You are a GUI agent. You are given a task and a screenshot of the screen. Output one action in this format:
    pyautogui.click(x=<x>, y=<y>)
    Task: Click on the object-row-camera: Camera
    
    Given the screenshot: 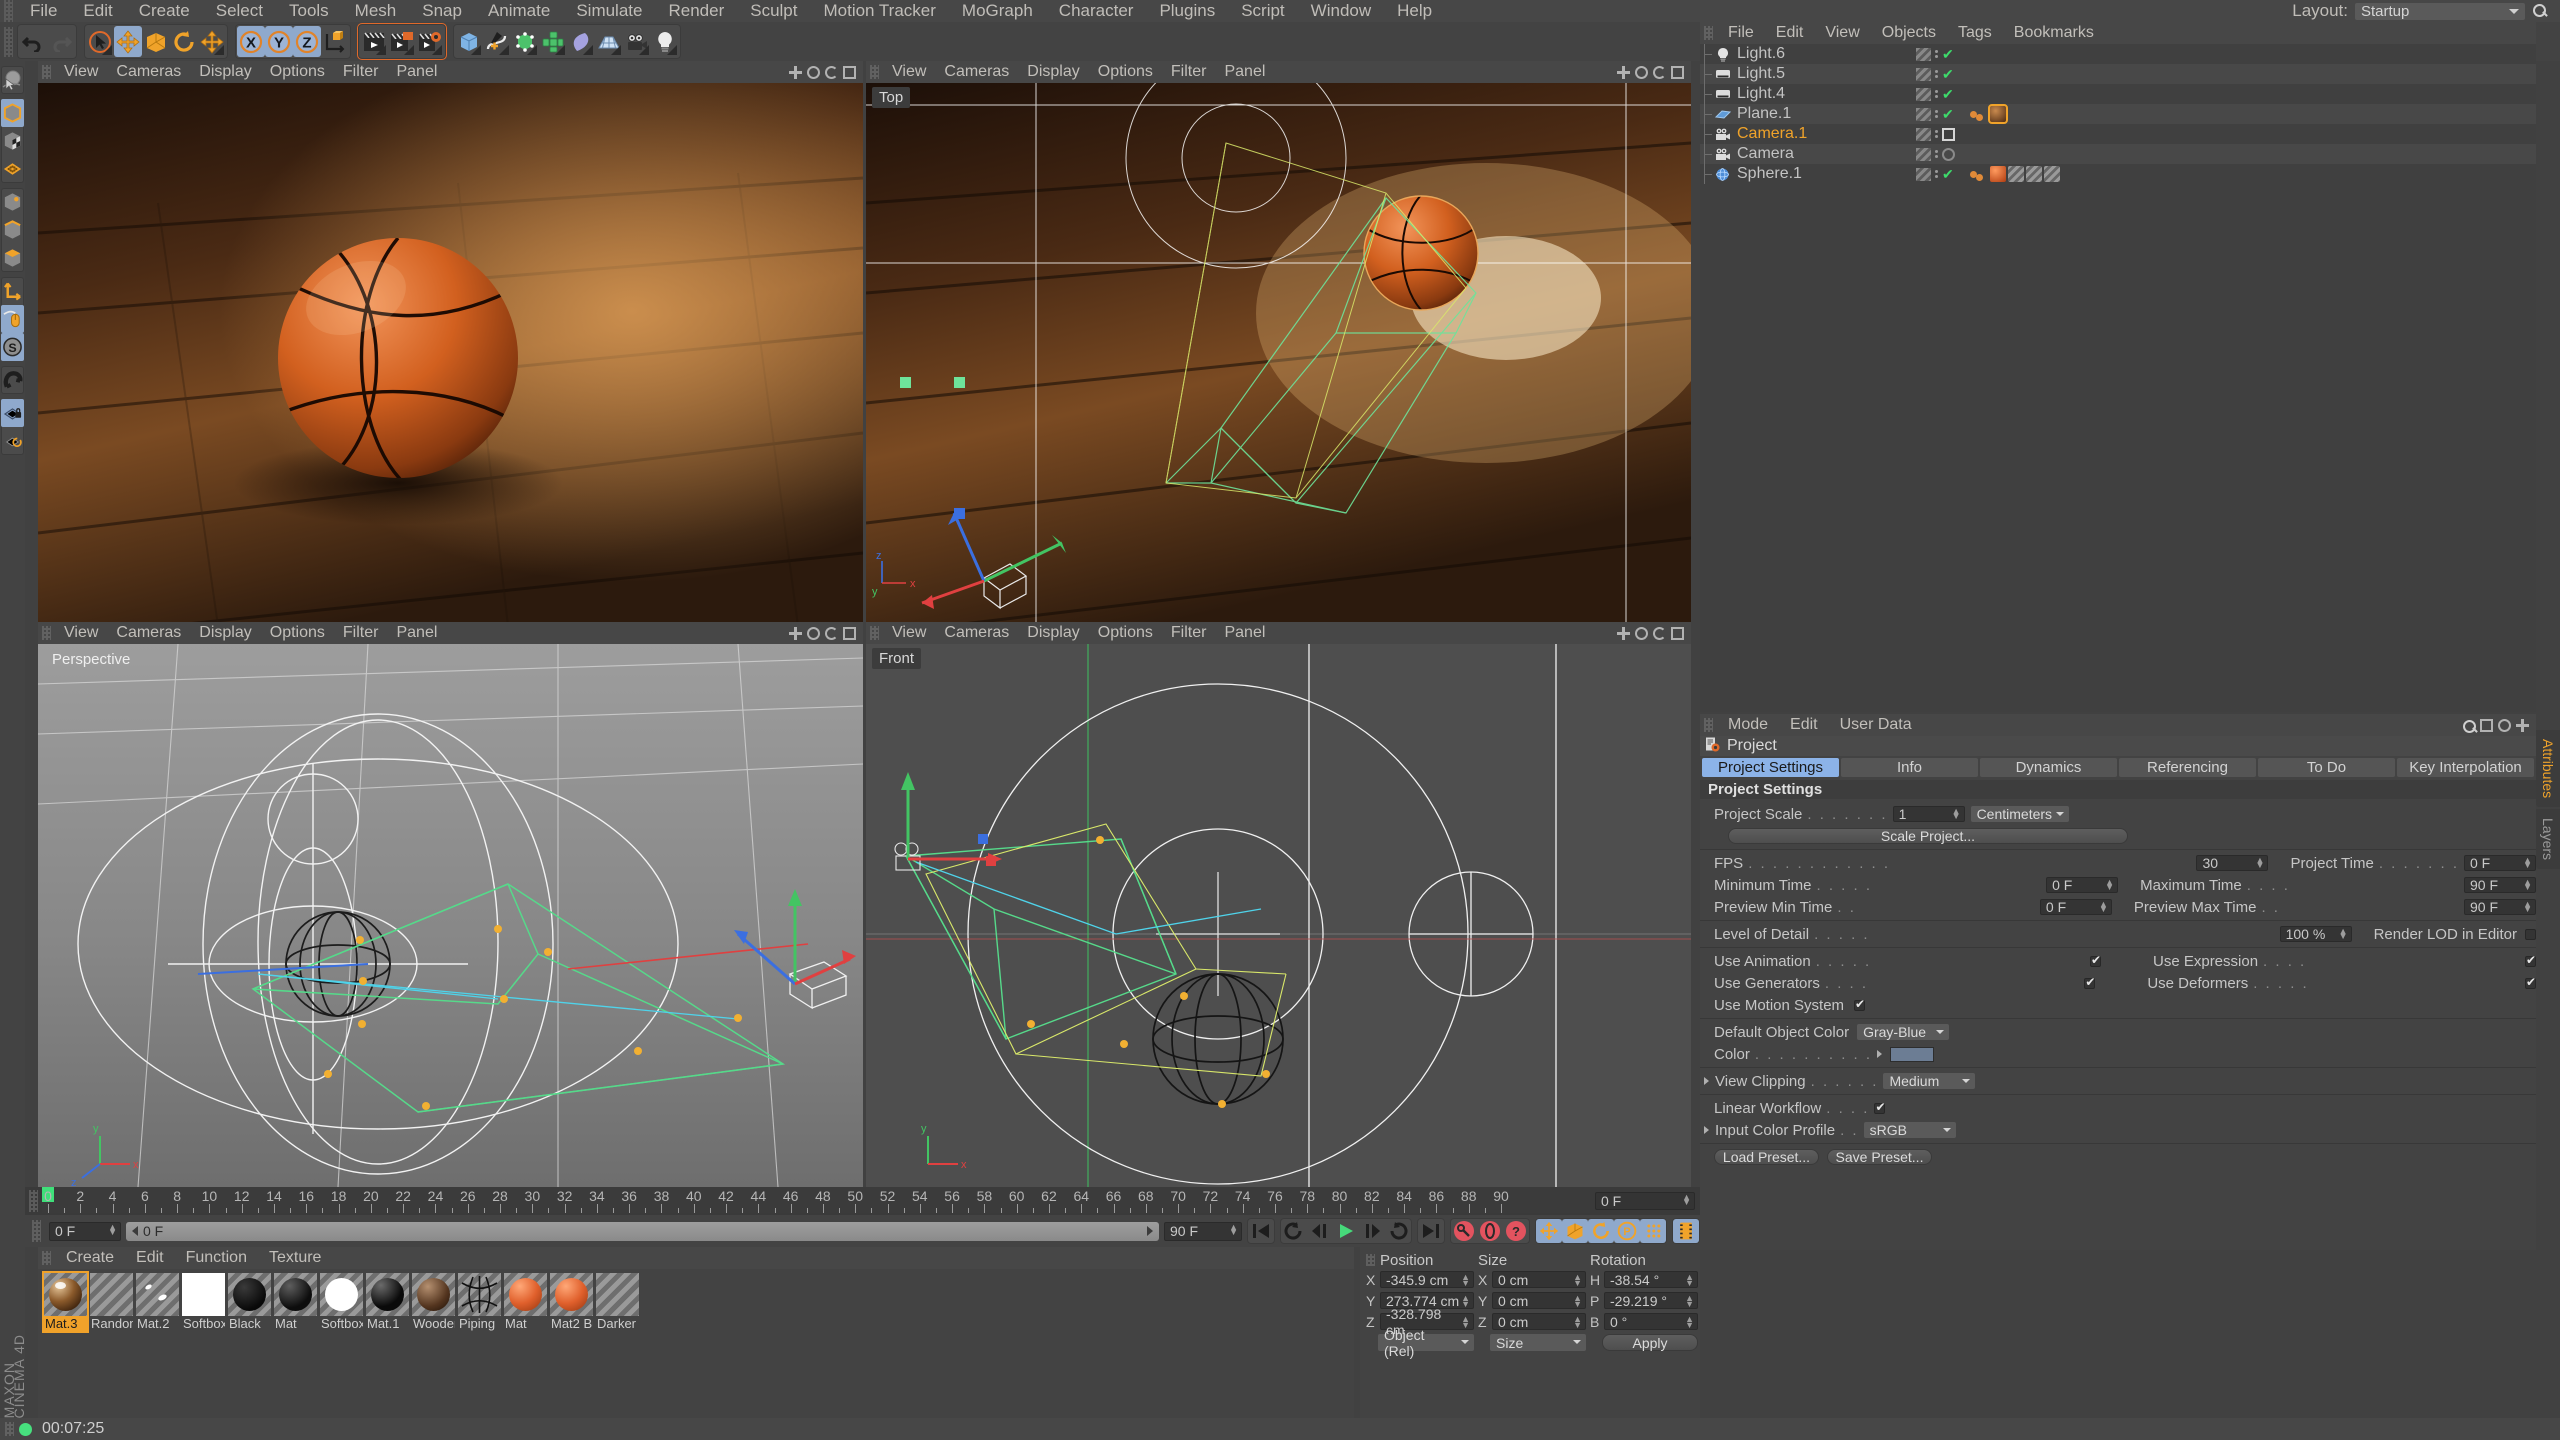 What is the action you would take?
    pyautogui.click(x=2118, y=154)
    